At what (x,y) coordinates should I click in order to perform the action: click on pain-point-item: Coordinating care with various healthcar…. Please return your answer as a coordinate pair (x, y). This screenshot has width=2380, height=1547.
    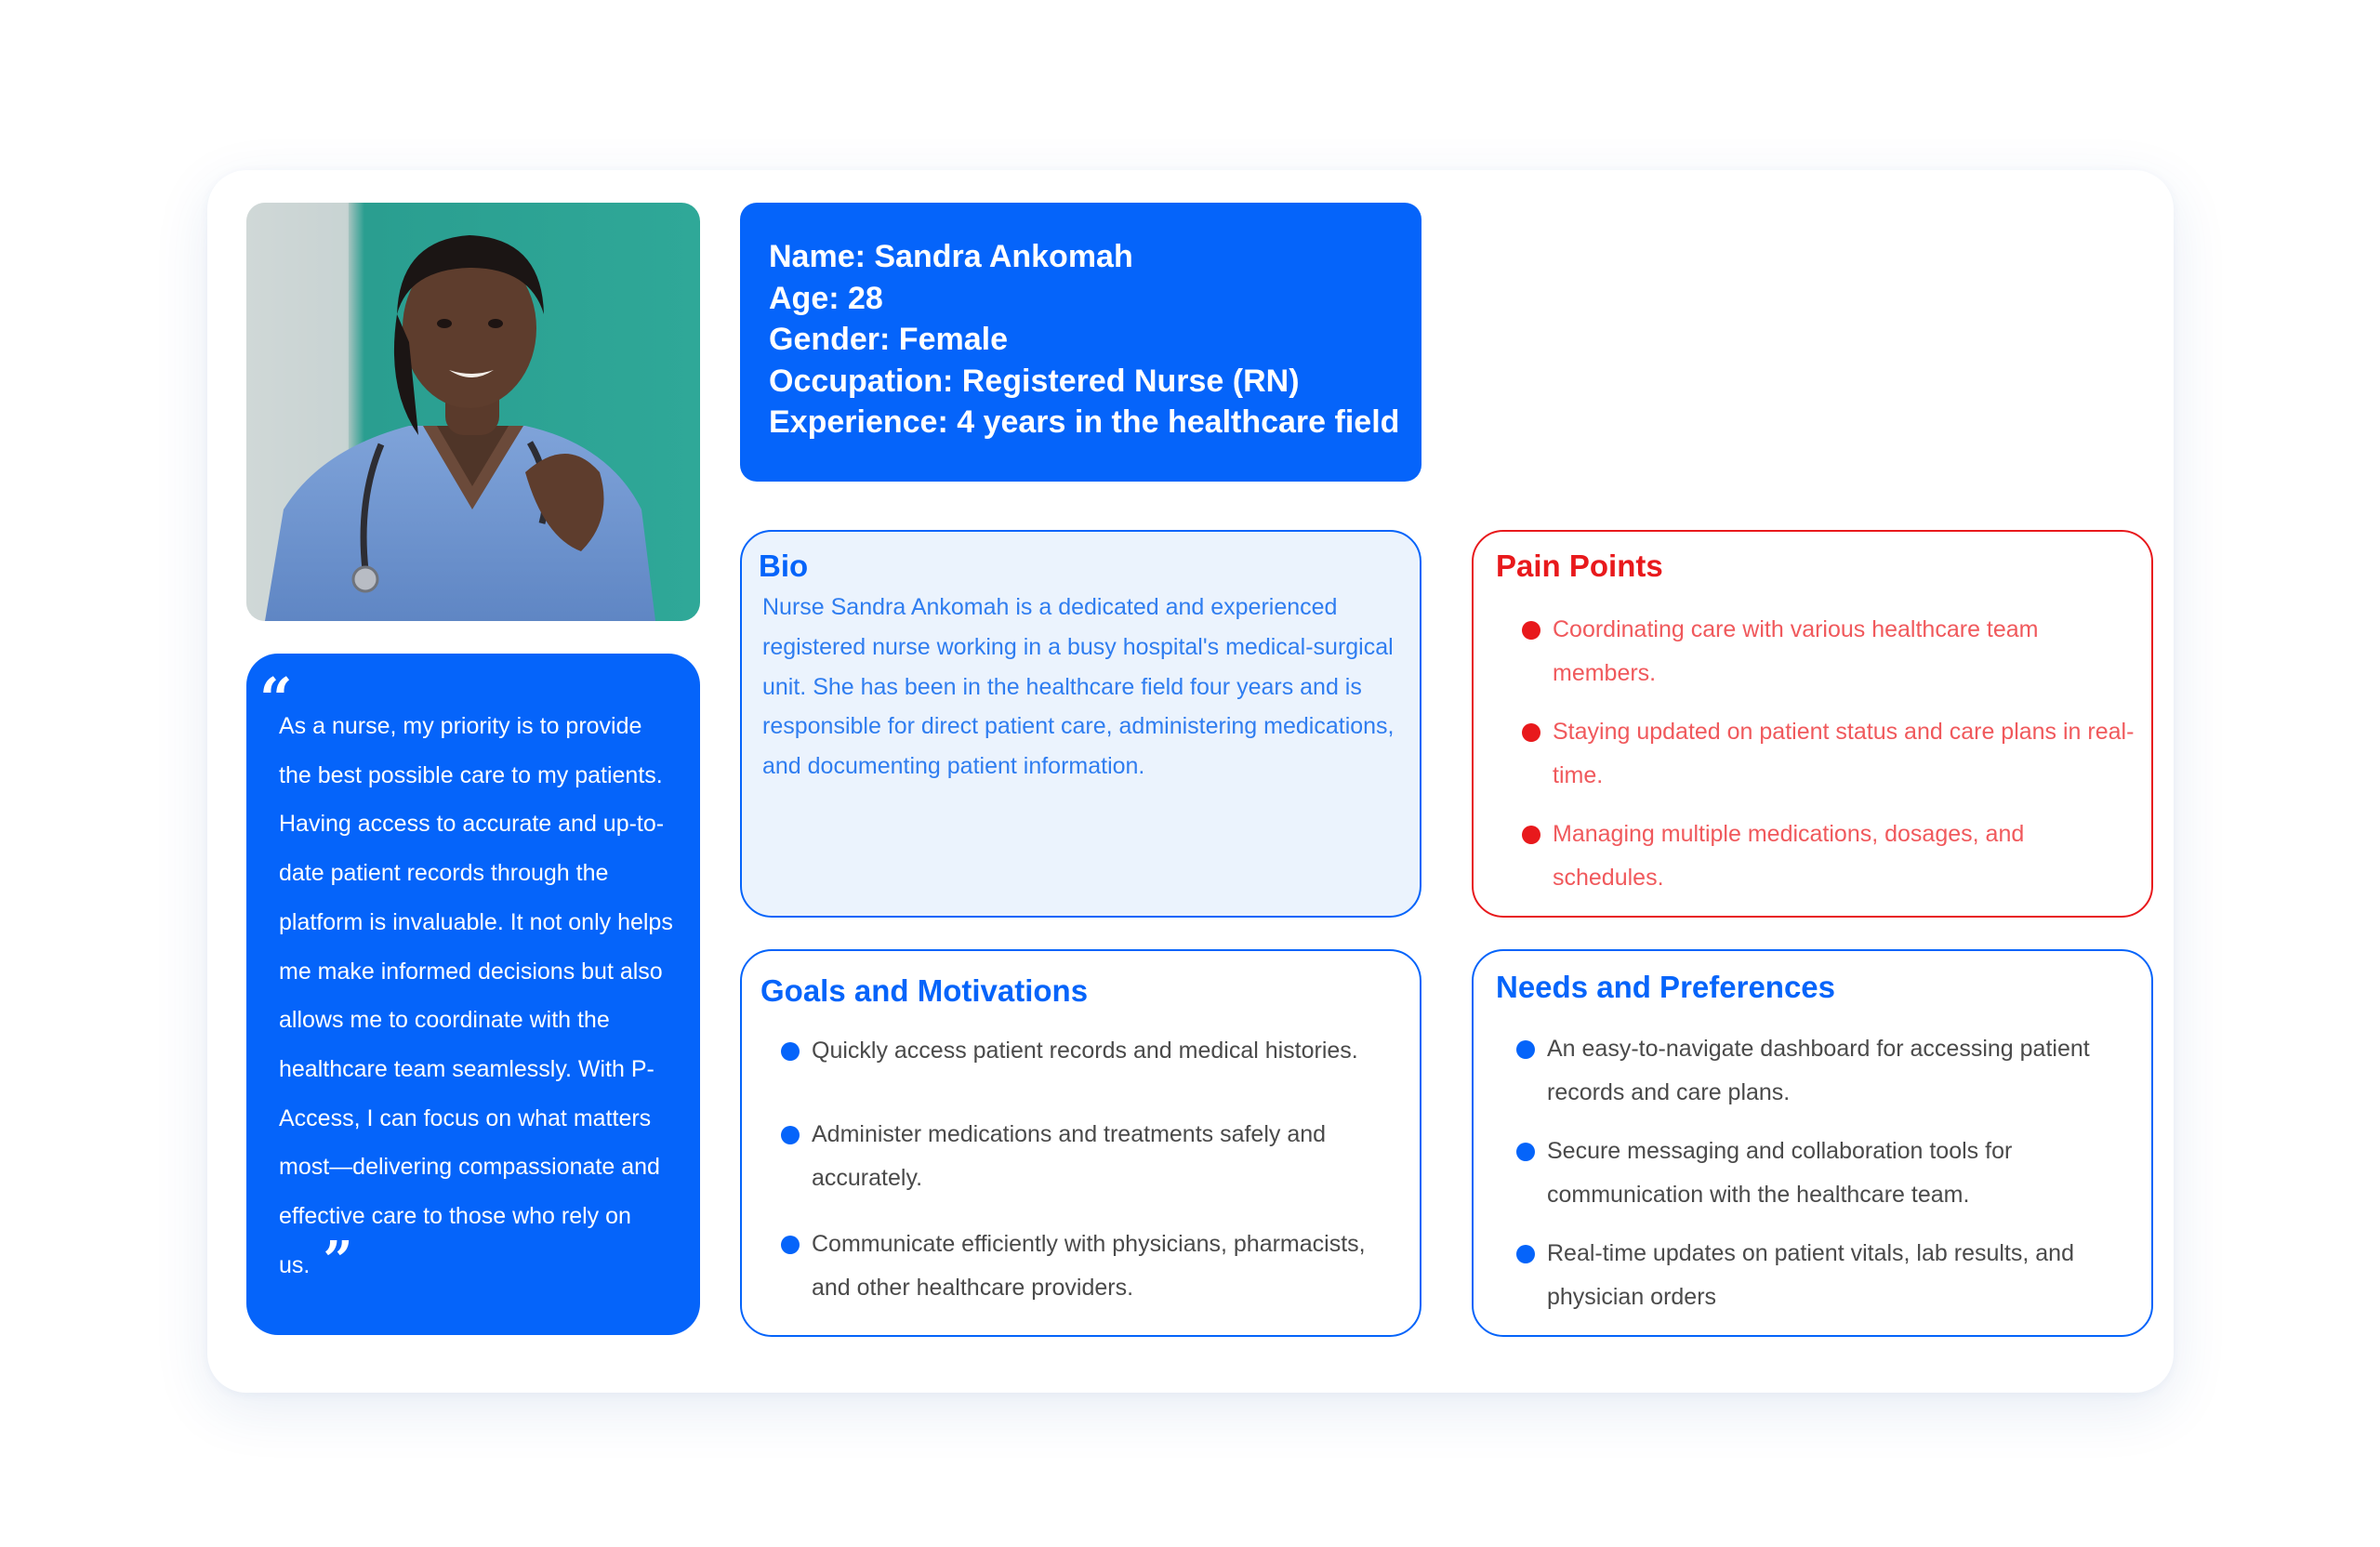
    Looking at the image, I should click on (1831, 651).